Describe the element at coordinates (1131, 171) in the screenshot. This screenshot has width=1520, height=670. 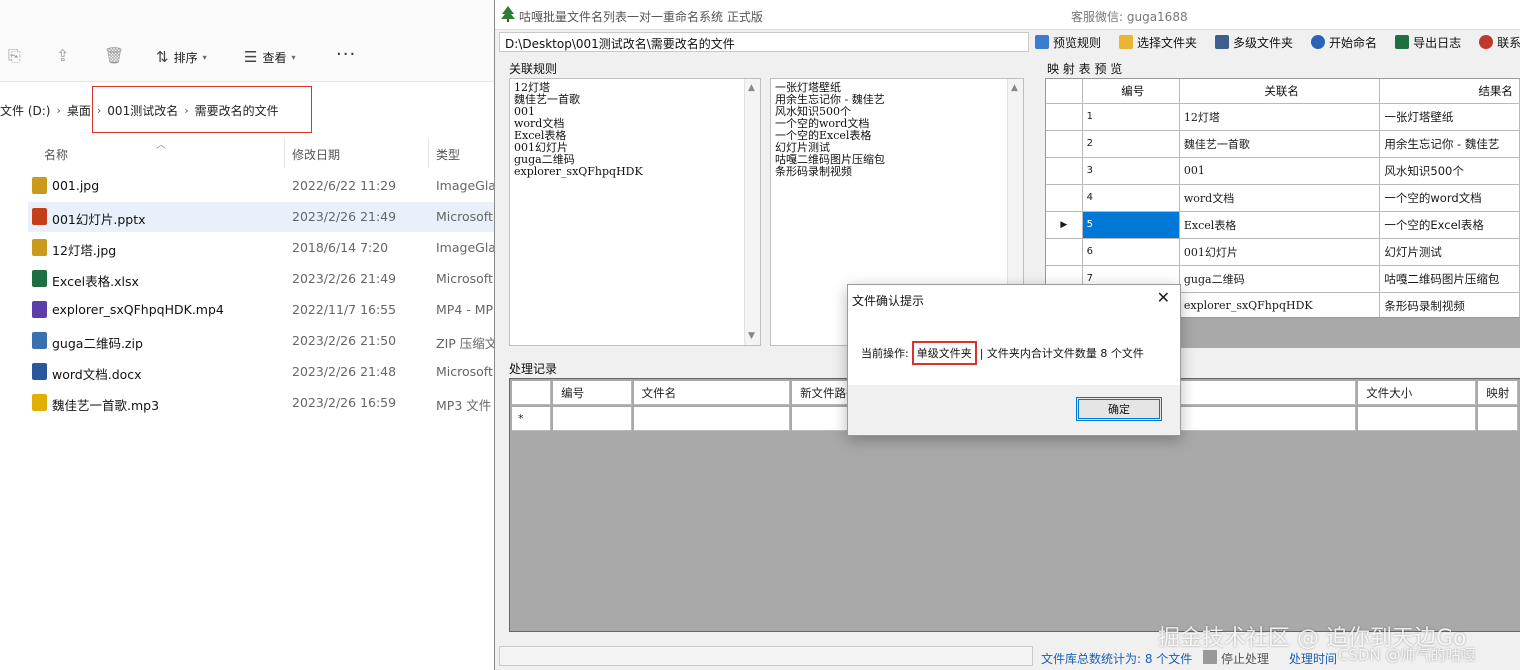
I see `map-cell-id: 3` at that location.